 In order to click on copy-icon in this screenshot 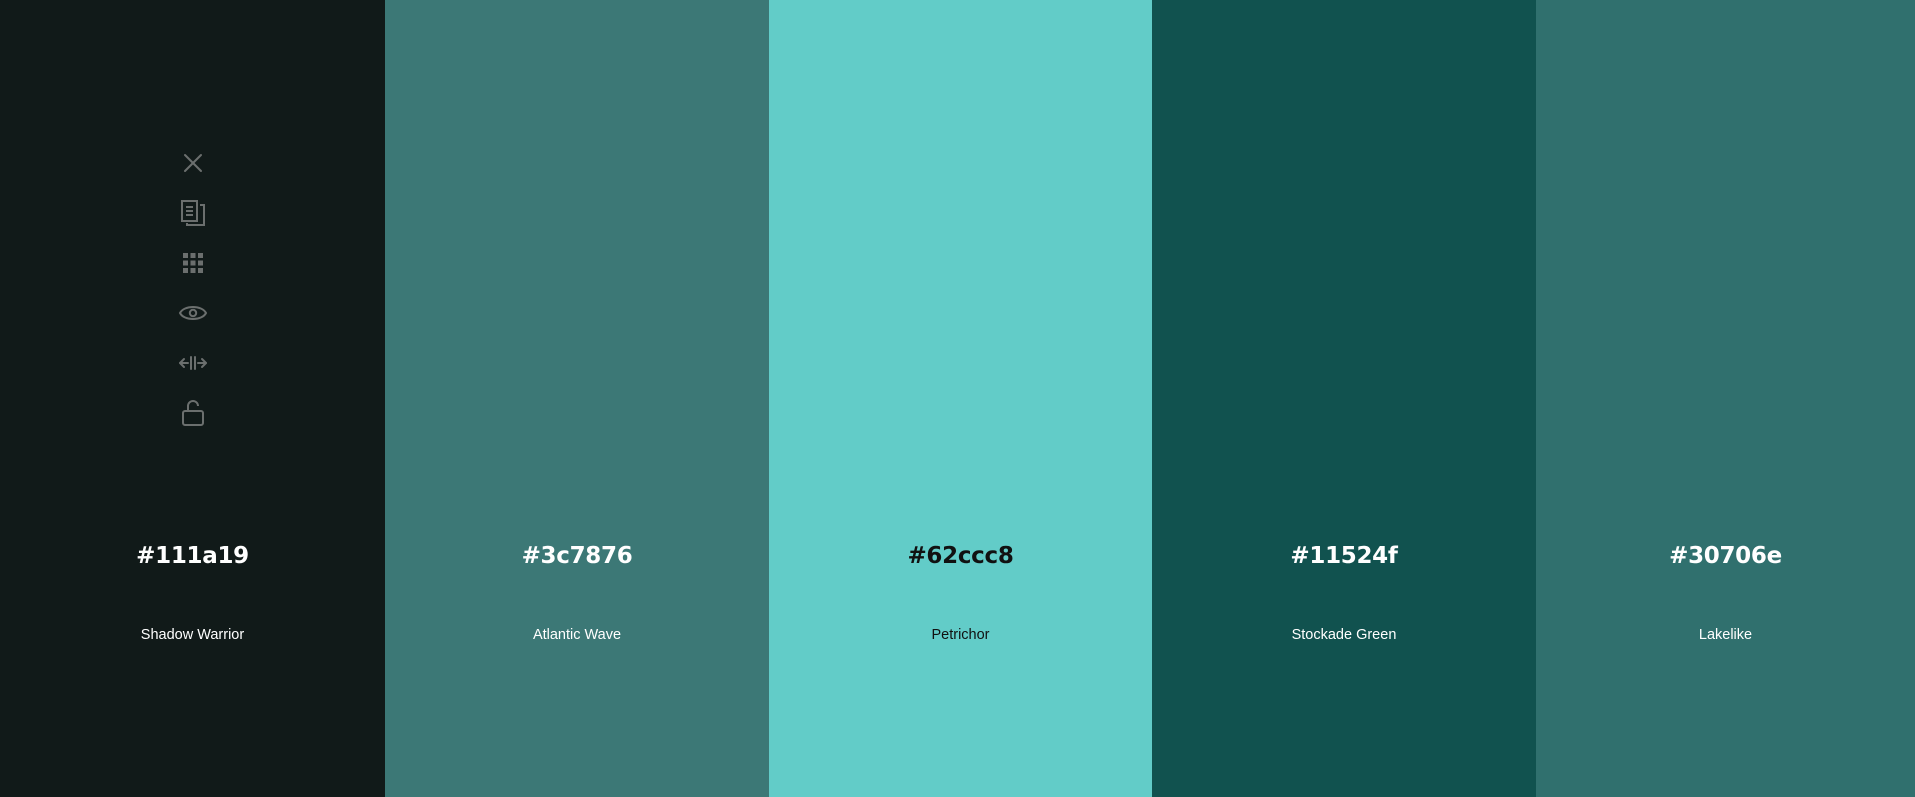, I will do `click(192, 213)`.